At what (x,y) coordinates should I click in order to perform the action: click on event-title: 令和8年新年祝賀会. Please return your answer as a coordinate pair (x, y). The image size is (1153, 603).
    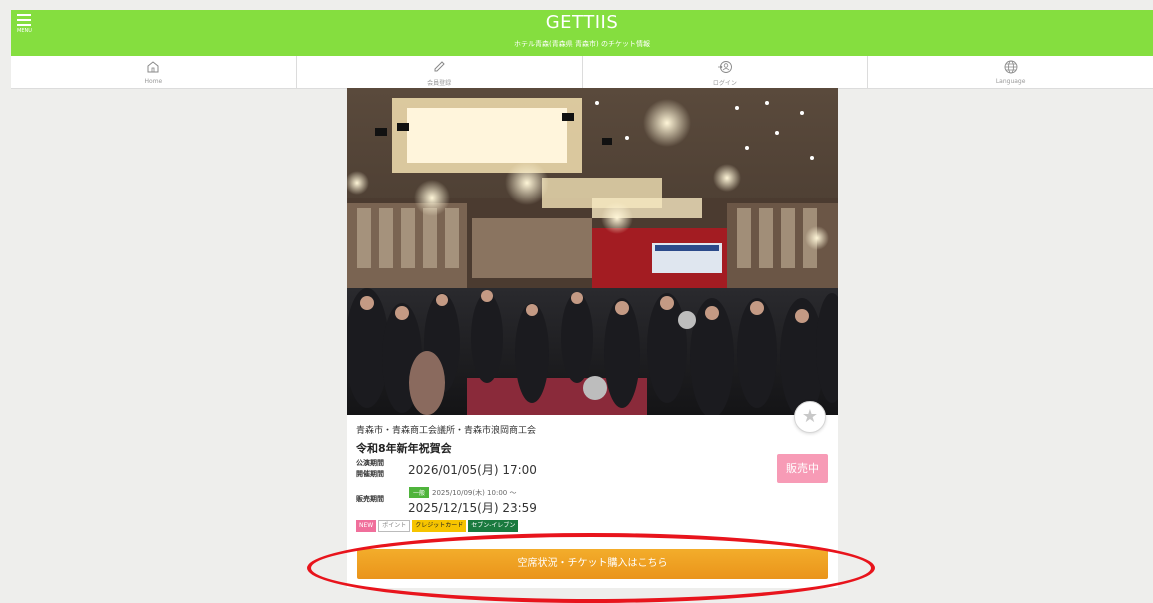
    Looking at the image, I should click on (404, 448).